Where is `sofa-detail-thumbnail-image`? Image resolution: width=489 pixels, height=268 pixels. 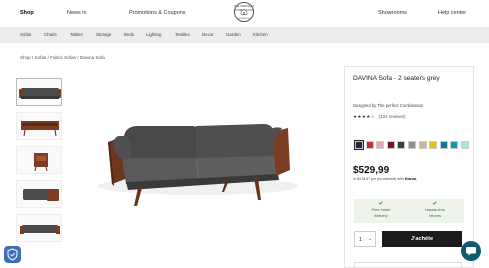
sofa-detail-thumbnail-image is located at coordinates (41, 195).